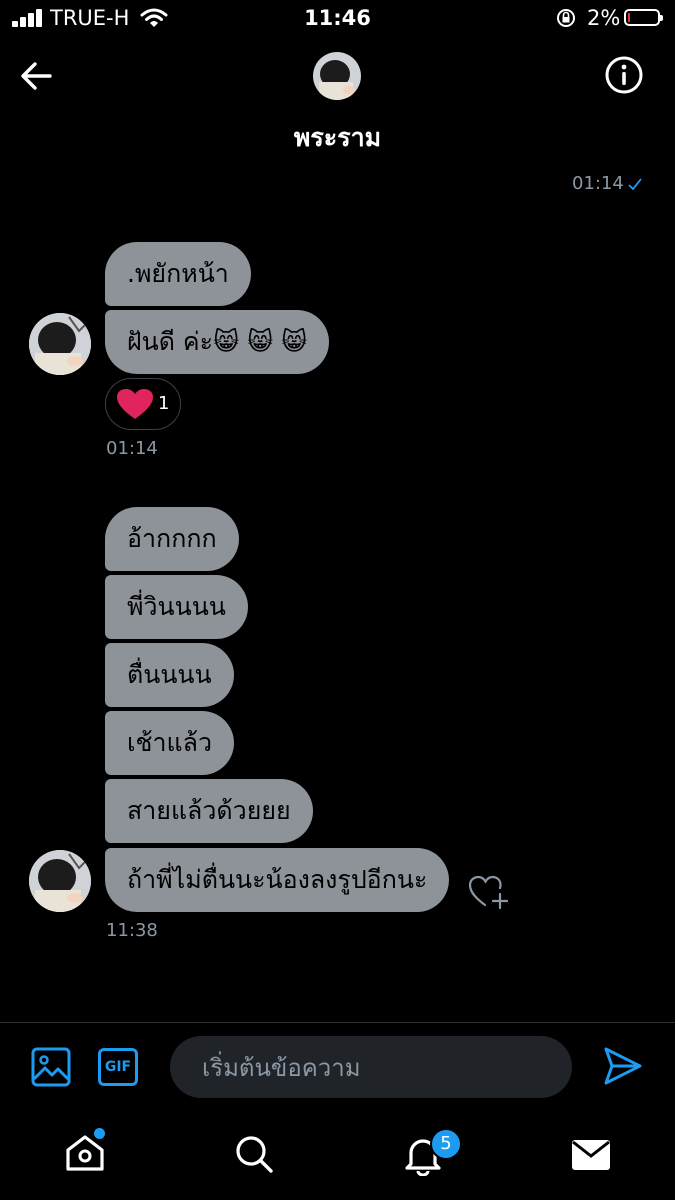 The width and height of the screenshot is (675, 1200). I want to click on status-bar: TRUE-H 11:46 2%, so click(337, 20).